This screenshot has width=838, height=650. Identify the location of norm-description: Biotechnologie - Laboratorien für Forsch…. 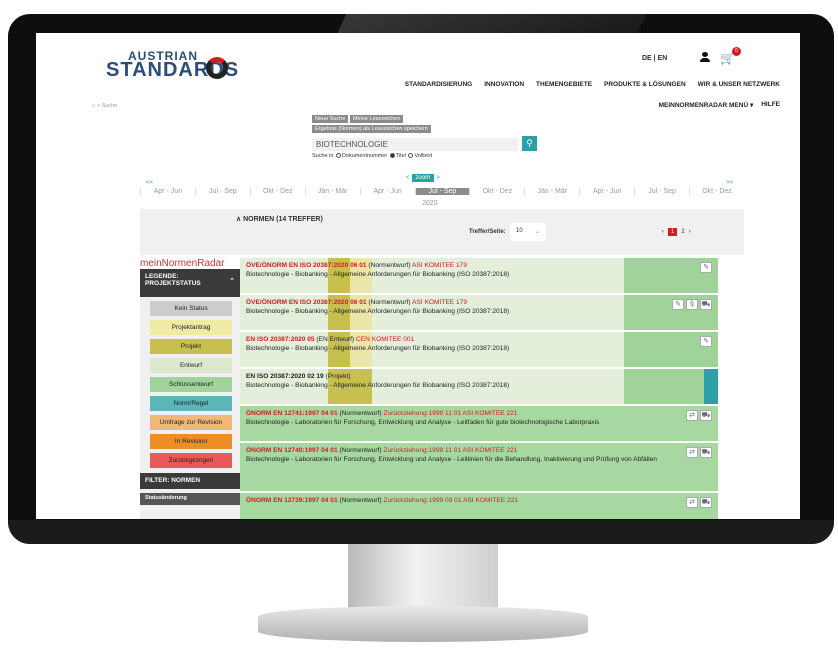
(451, 459).